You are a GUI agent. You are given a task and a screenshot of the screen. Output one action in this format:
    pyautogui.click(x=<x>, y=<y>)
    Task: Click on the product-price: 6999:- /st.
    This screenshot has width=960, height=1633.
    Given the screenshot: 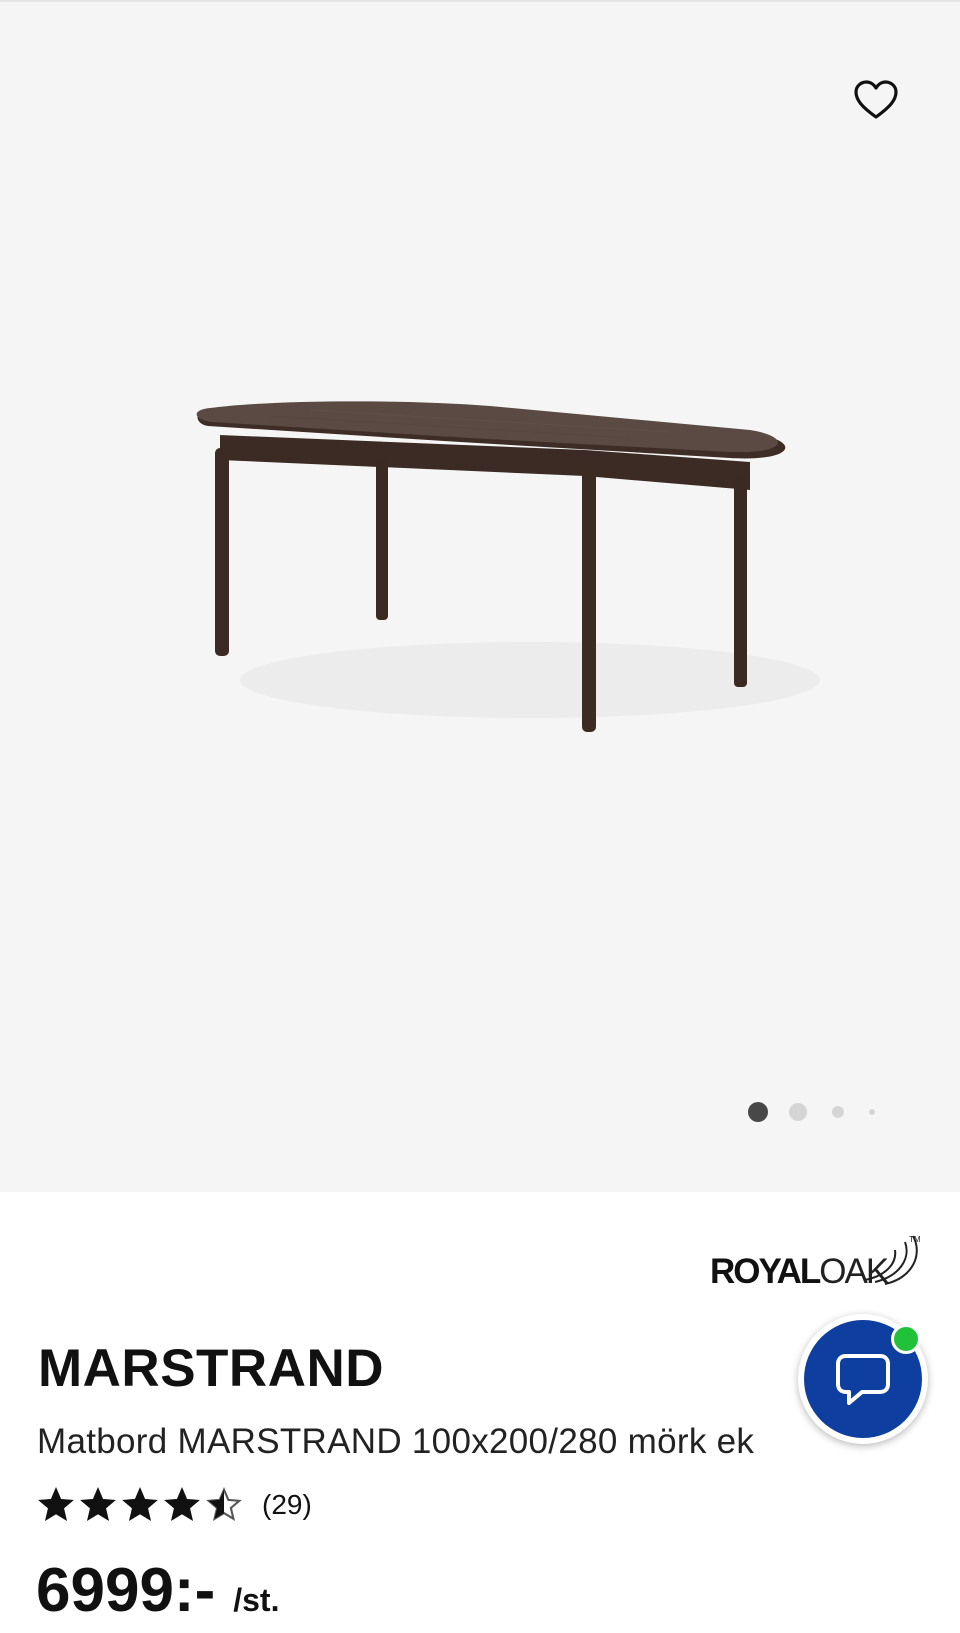 What is the action you would take?
    pyautogui.click(x=157, y=1591)
    